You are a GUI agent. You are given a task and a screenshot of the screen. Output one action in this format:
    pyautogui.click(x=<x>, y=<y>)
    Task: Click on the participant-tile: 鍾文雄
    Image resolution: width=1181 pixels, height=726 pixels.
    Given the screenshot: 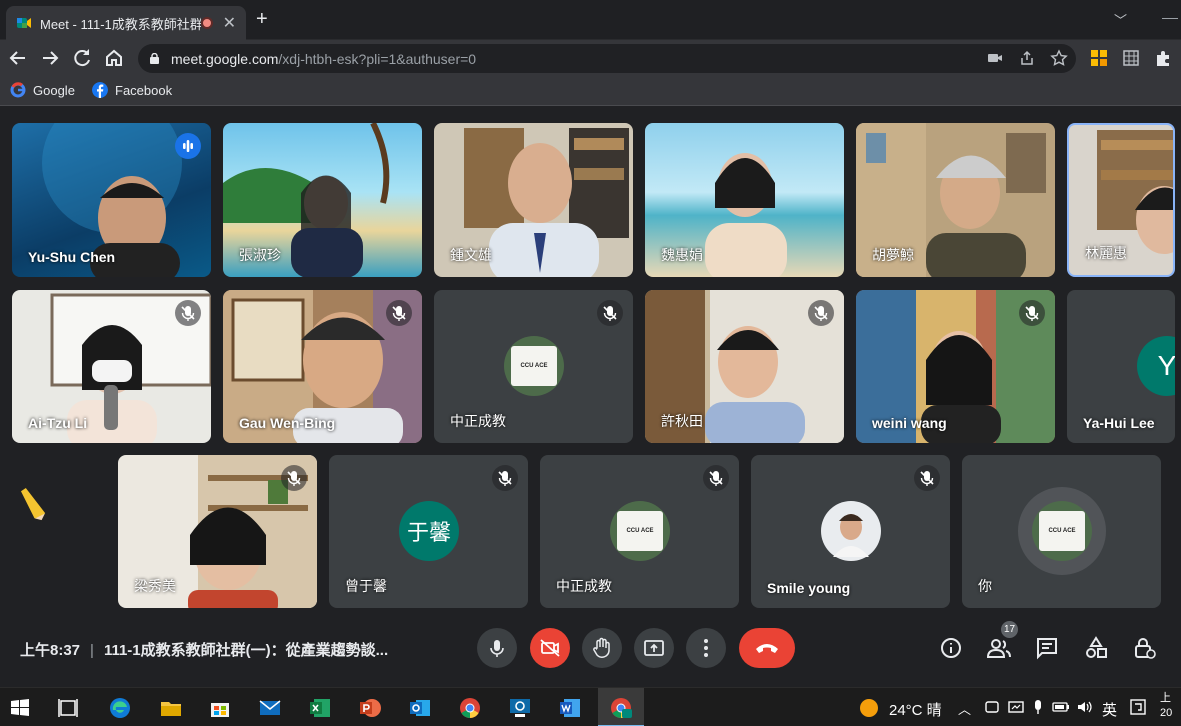 What is the action you would take?
    pyautogui.click(x=533, y=200)
    